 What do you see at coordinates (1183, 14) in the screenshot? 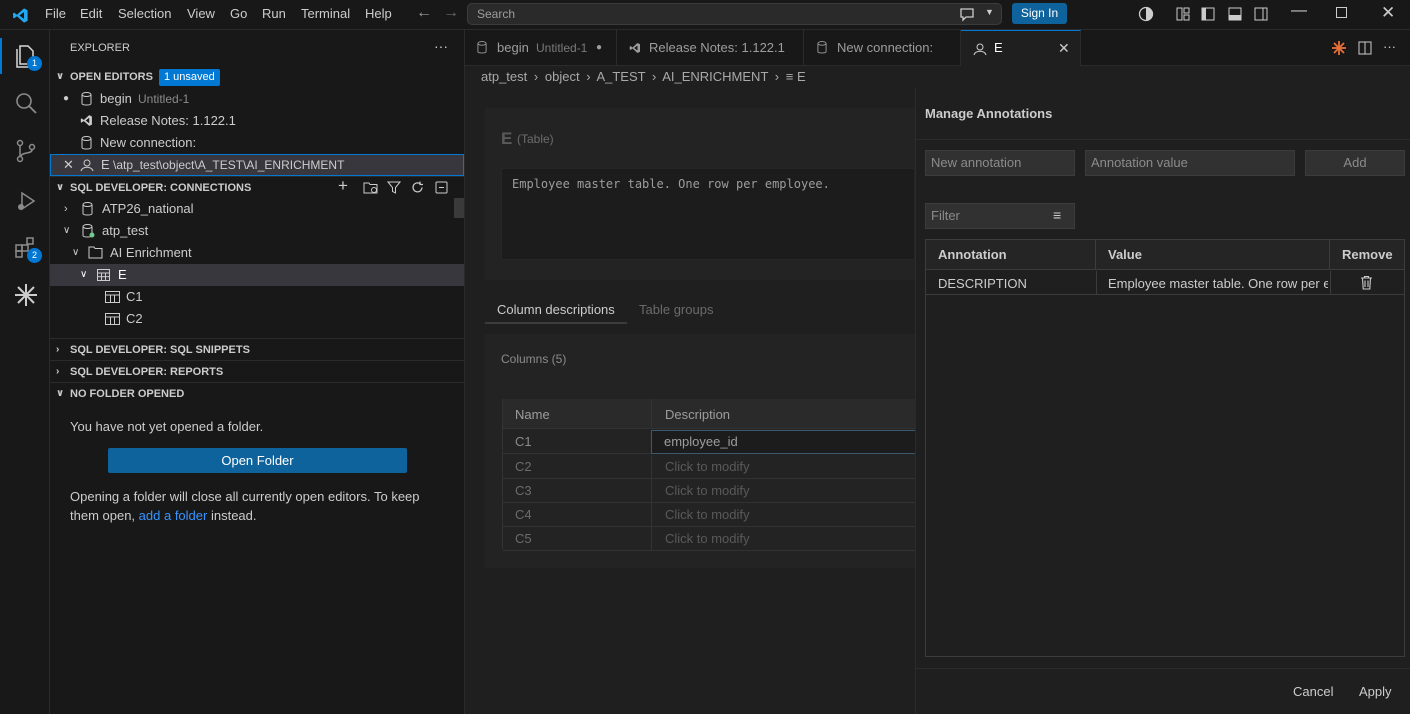
I see `customize-layout-icon` at bounding box center [1183, 14].